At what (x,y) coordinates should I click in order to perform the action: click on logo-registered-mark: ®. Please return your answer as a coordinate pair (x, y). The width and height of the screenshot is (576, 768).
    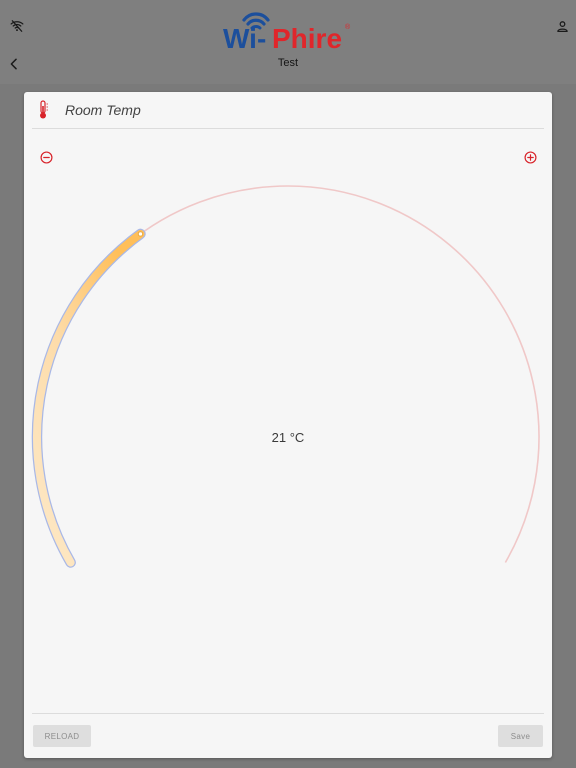
    Looking at the image, I should click on (348, 27).